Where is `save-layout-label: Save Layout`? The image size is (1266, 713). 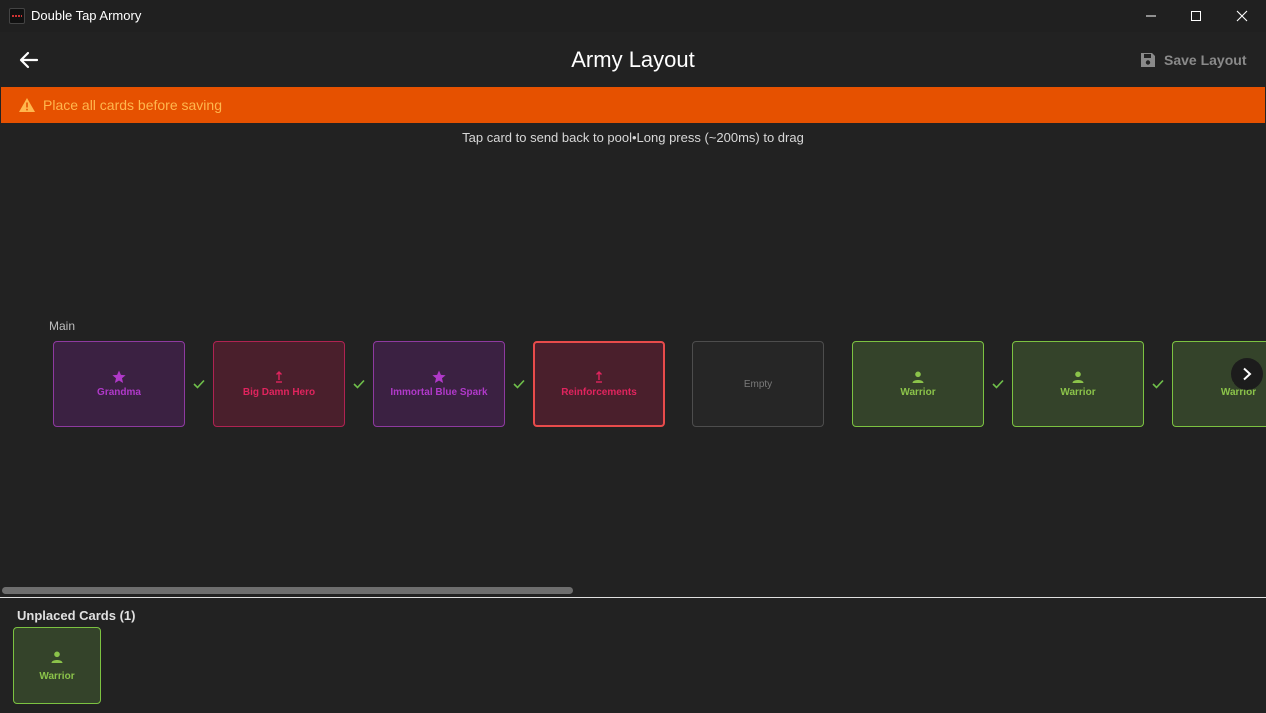 save-layout-label: Save Layout is located at coordinates (1205, 60).